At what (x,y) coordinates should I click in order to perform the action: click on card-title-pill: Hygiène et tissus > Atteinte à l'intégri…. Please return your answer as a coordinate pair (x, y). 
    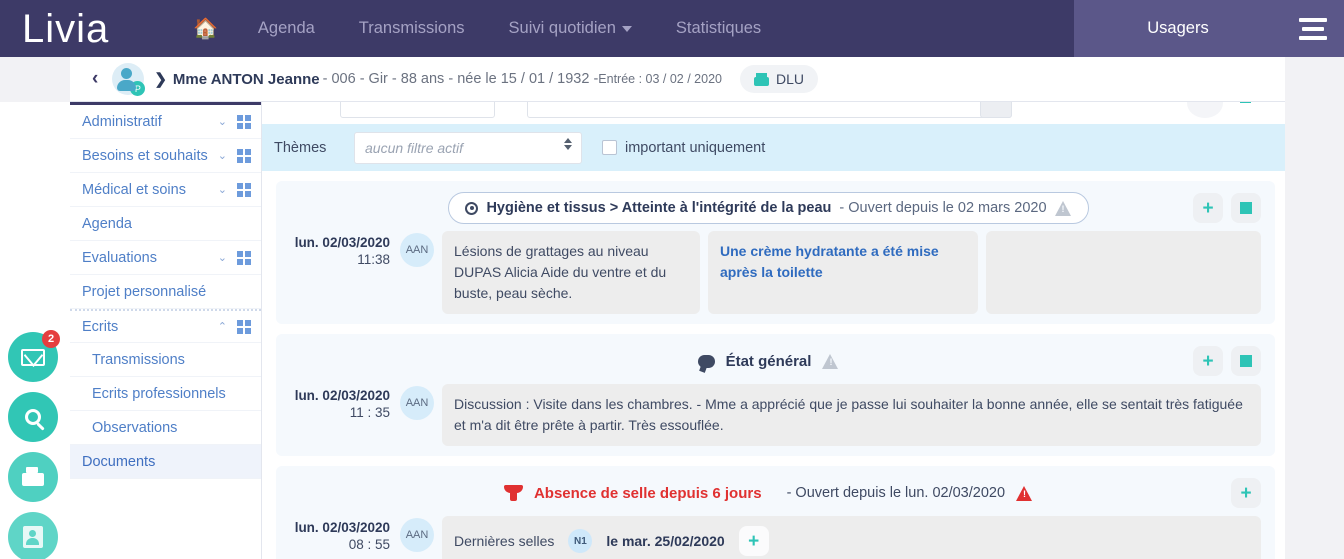
    Looking at the image, I should click on (768, 208).